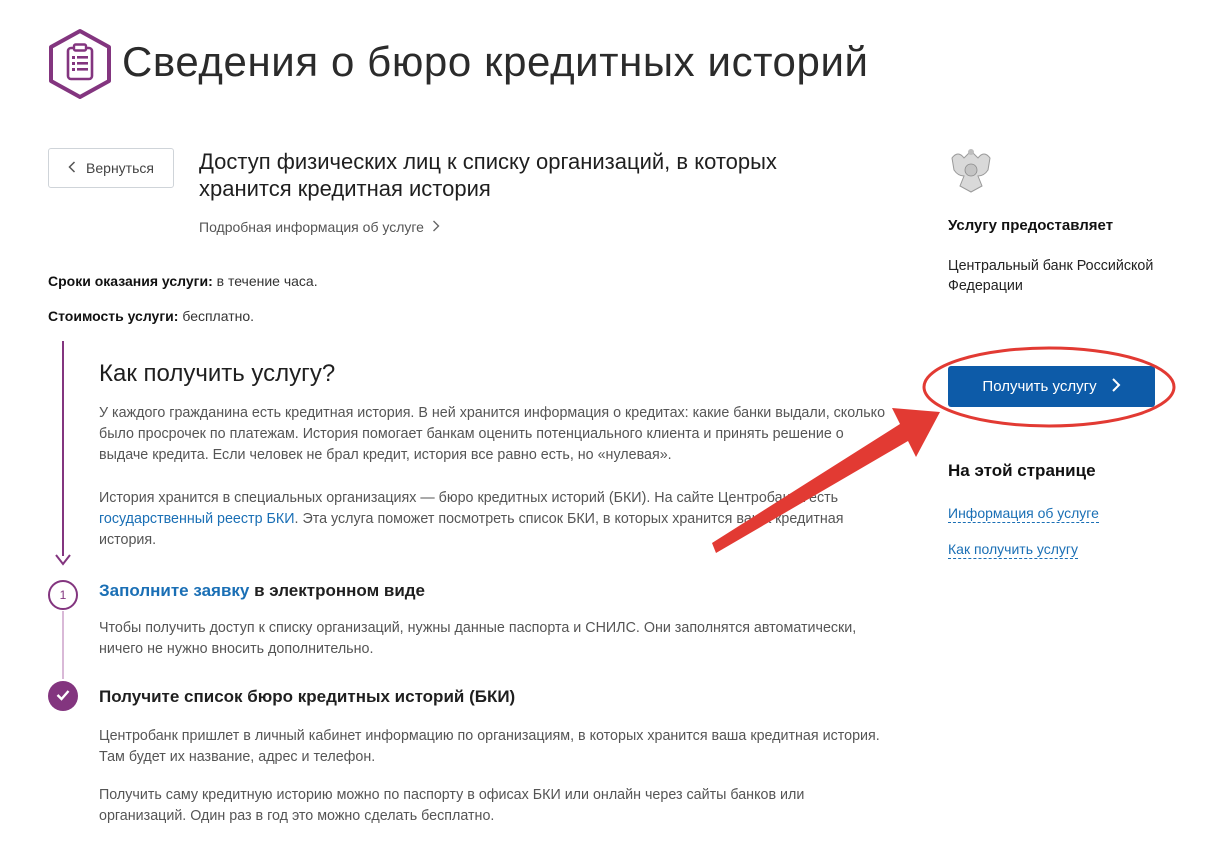 This screenshot has width=1218, height=865. I want to click on service-terms: Сроки оказания услуги: в течение часа., so click(183, 281).